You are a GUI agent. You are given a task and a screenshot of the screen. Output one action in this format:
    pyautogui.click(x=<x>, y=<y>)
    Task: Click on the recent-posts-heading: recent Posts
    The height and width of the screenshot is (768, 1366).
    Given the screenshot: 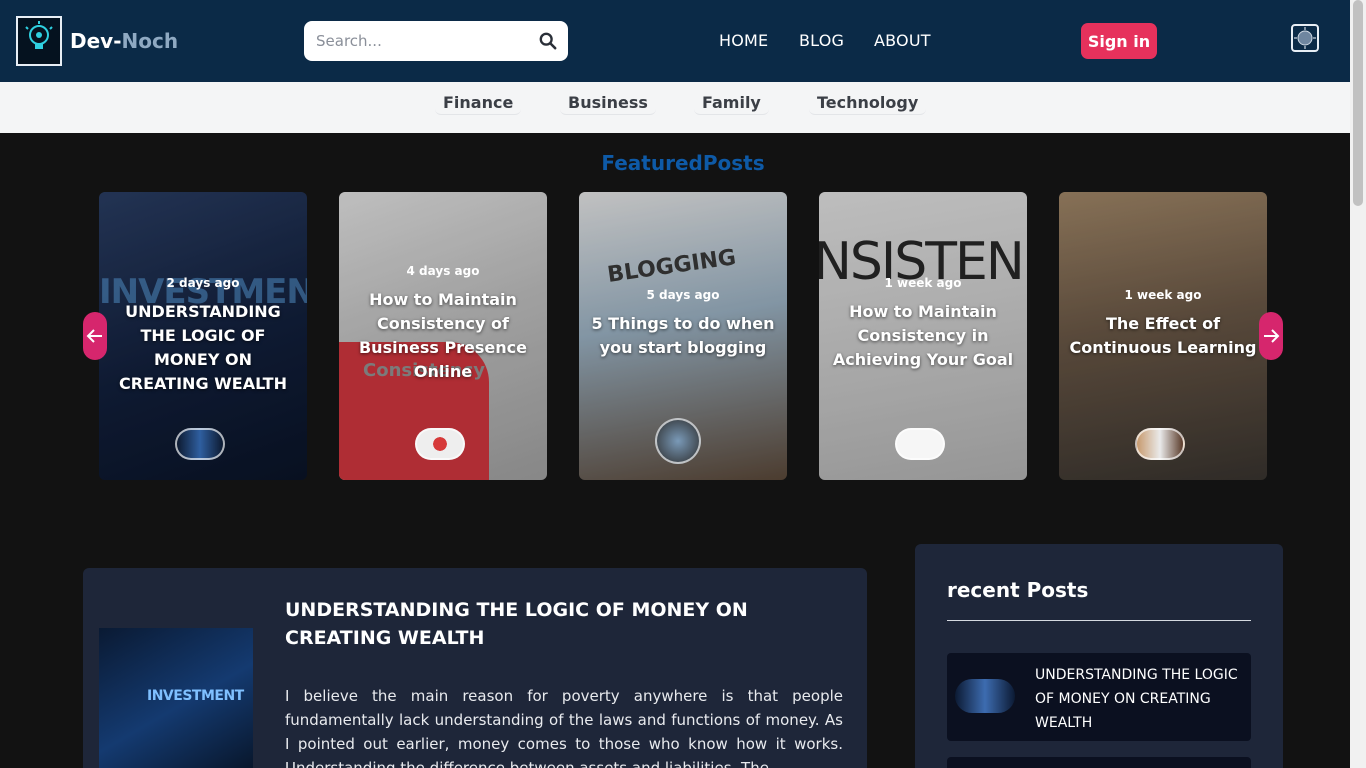 What is the action you would take?
    pyautogui.click(x=1018, y=590)
    